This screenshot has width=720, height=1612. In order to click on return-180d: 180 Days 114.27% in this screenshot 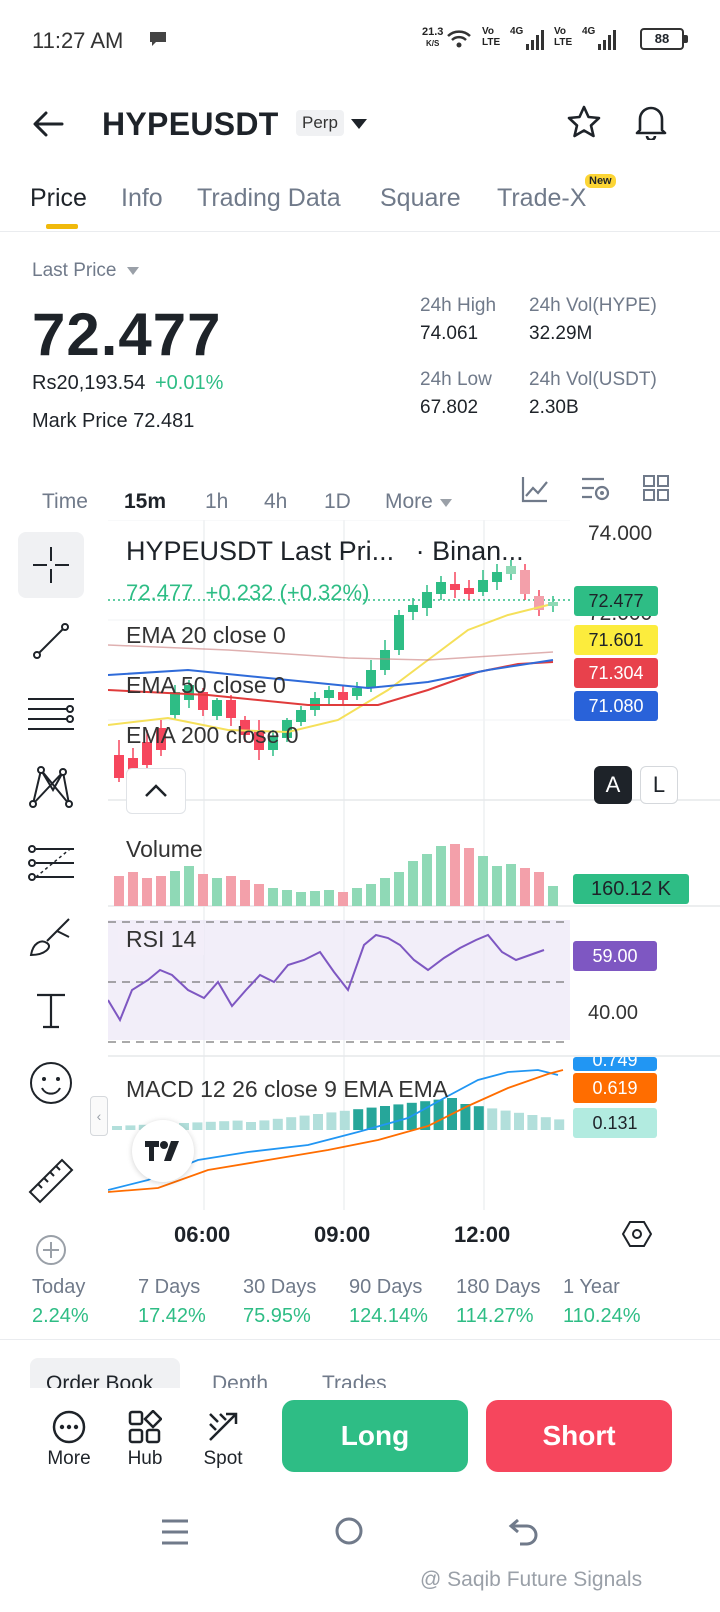, I will do `click(498, 1301)`.